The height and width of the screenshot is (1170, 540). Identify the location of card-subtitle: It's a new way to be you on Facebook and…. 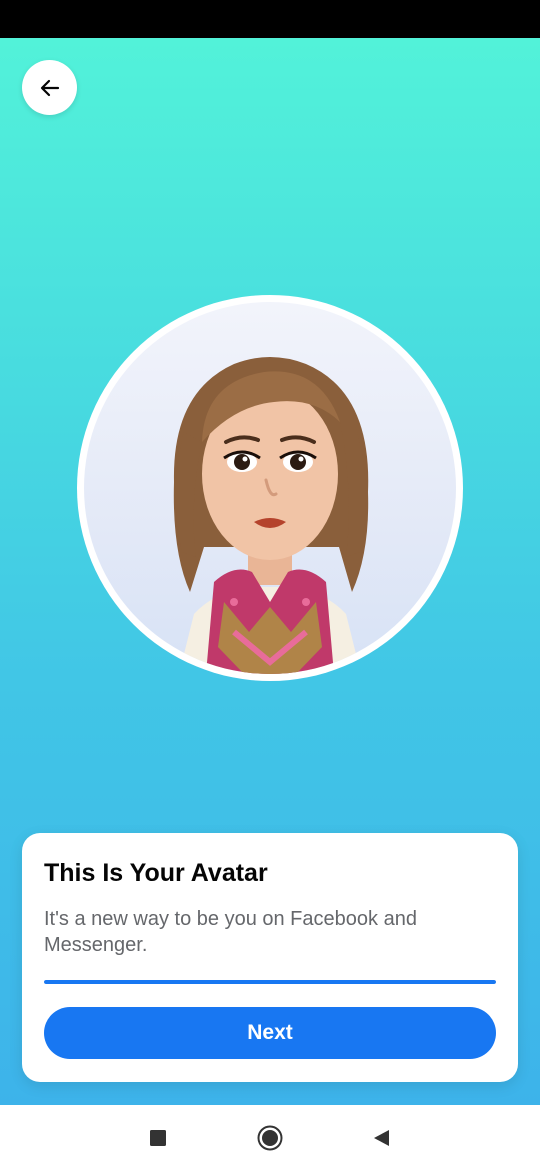
(230, 932).